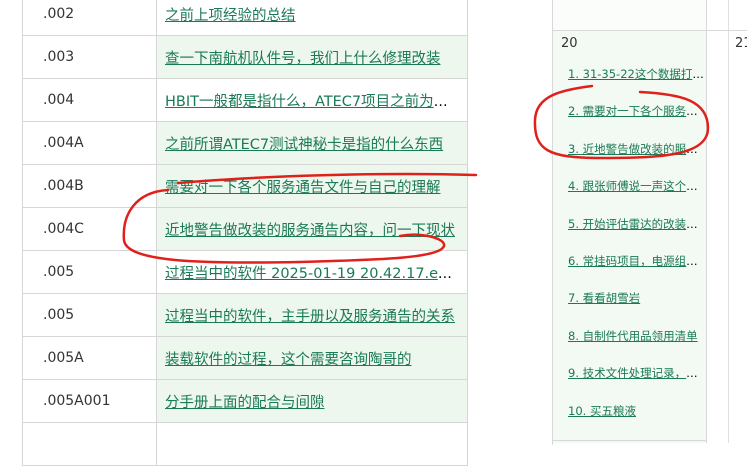 Image resolution: width=747 pixels, height=466 pixels. What do you see at coordinates (89, 18) in the screenshot?
I see `task-id: .002` at bounding box center [89, 18].